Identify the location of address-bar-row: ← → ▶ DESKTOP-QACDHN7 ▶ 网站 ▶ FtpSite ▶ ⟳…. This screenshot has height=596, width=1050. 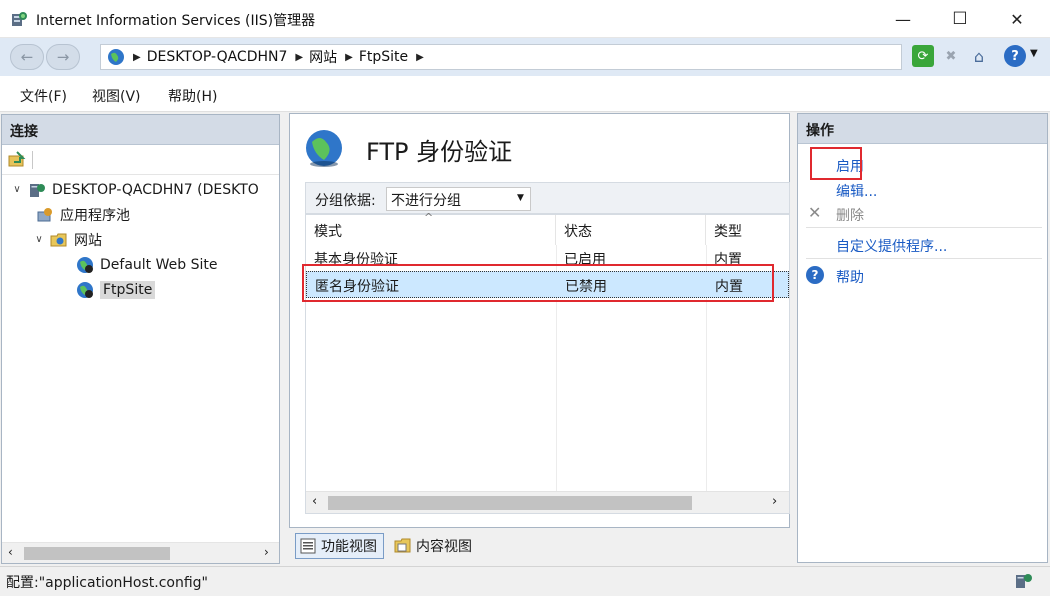
(525, 57).